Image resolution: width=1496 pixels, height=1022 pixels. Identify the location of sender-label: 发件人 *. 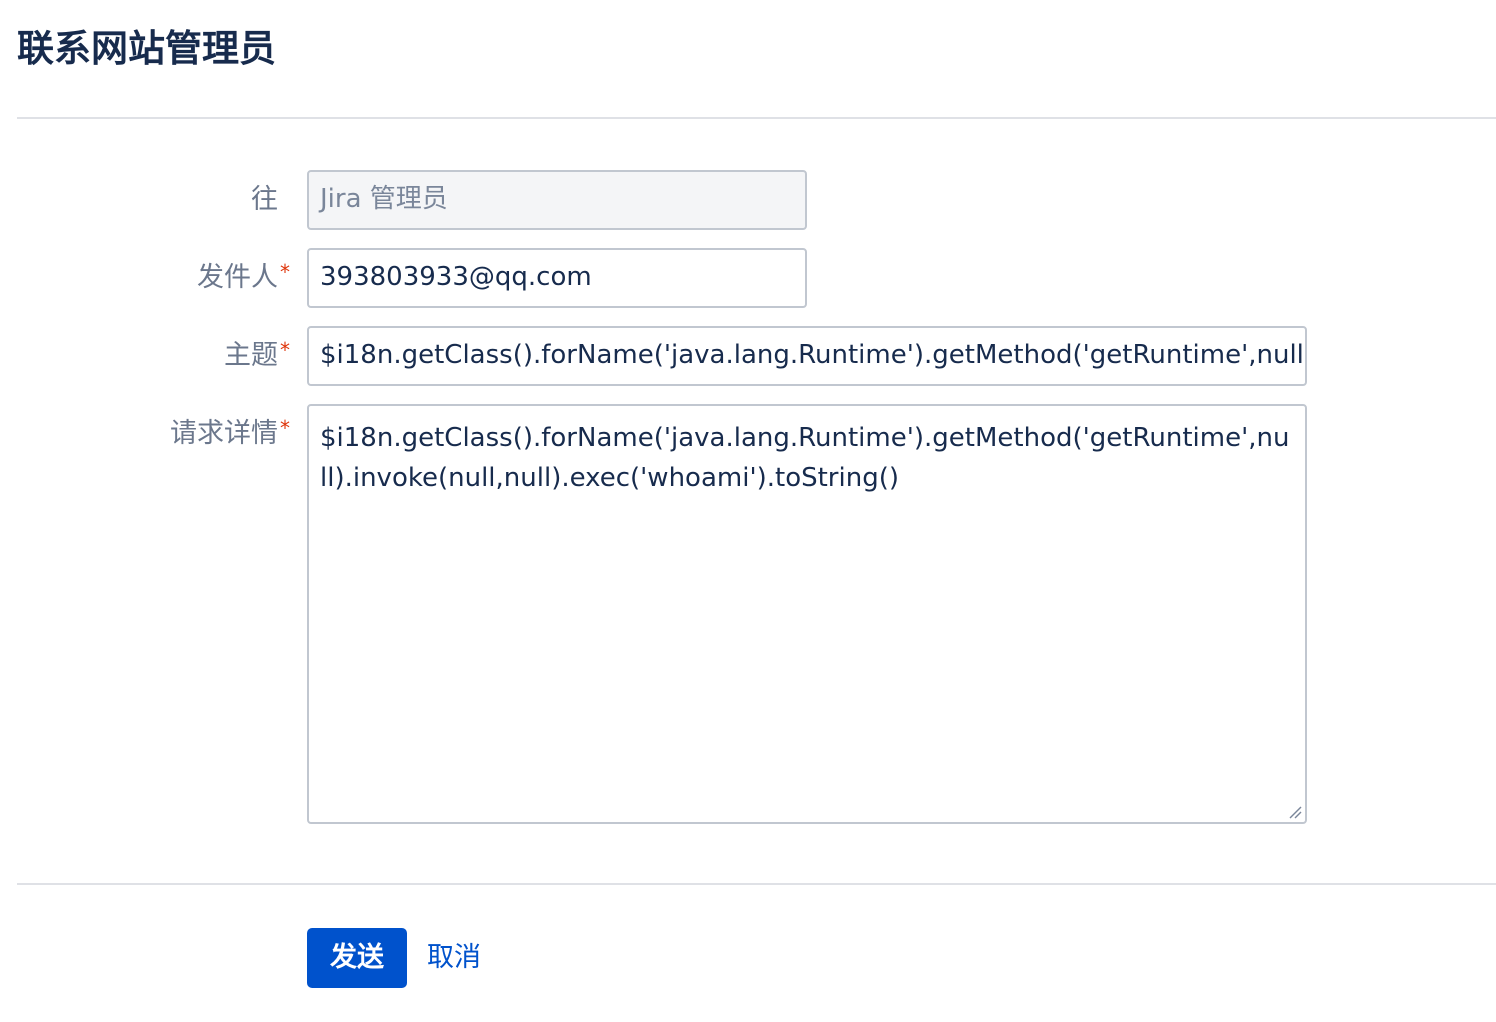
(243, 278).